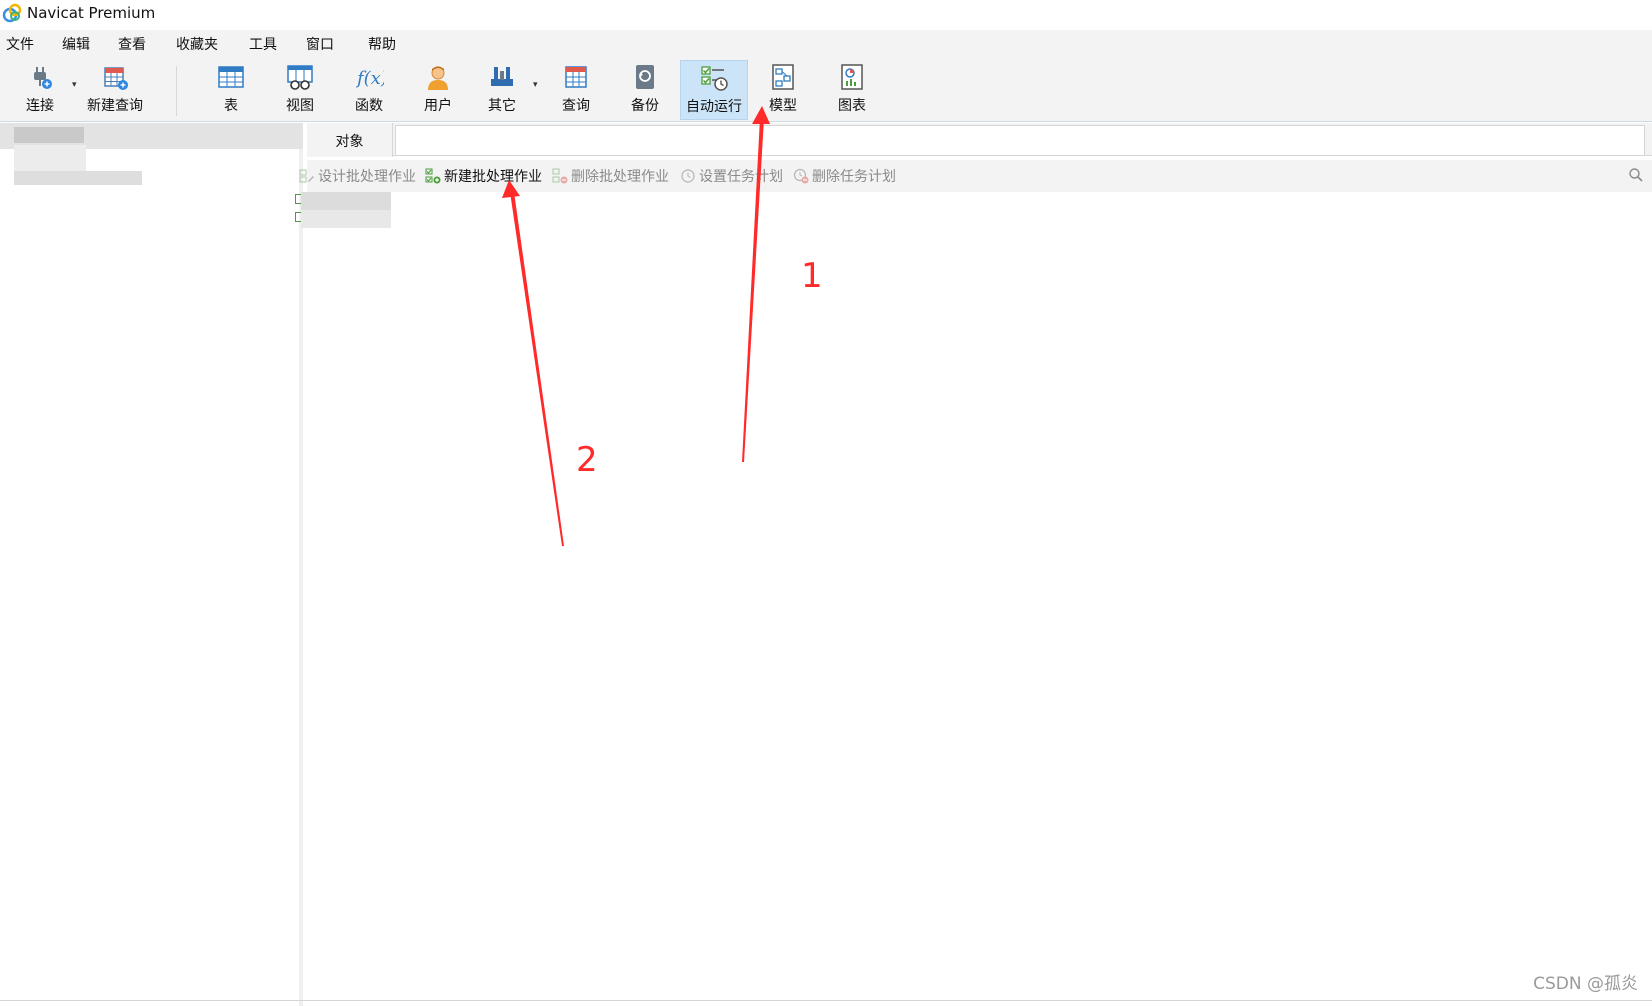  Describe the element at coordinates (231, 90) in the screenshot. I see `table-button: 表` at that location.